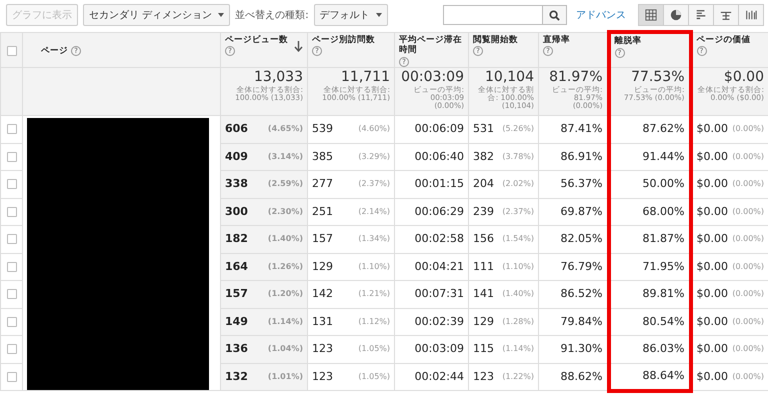 Image resolution: width=768 pixels, height=403 pixels. Describe the element at coordinates (483, 212) in the screenshot. I see `table-cell-text: 239` at that location.